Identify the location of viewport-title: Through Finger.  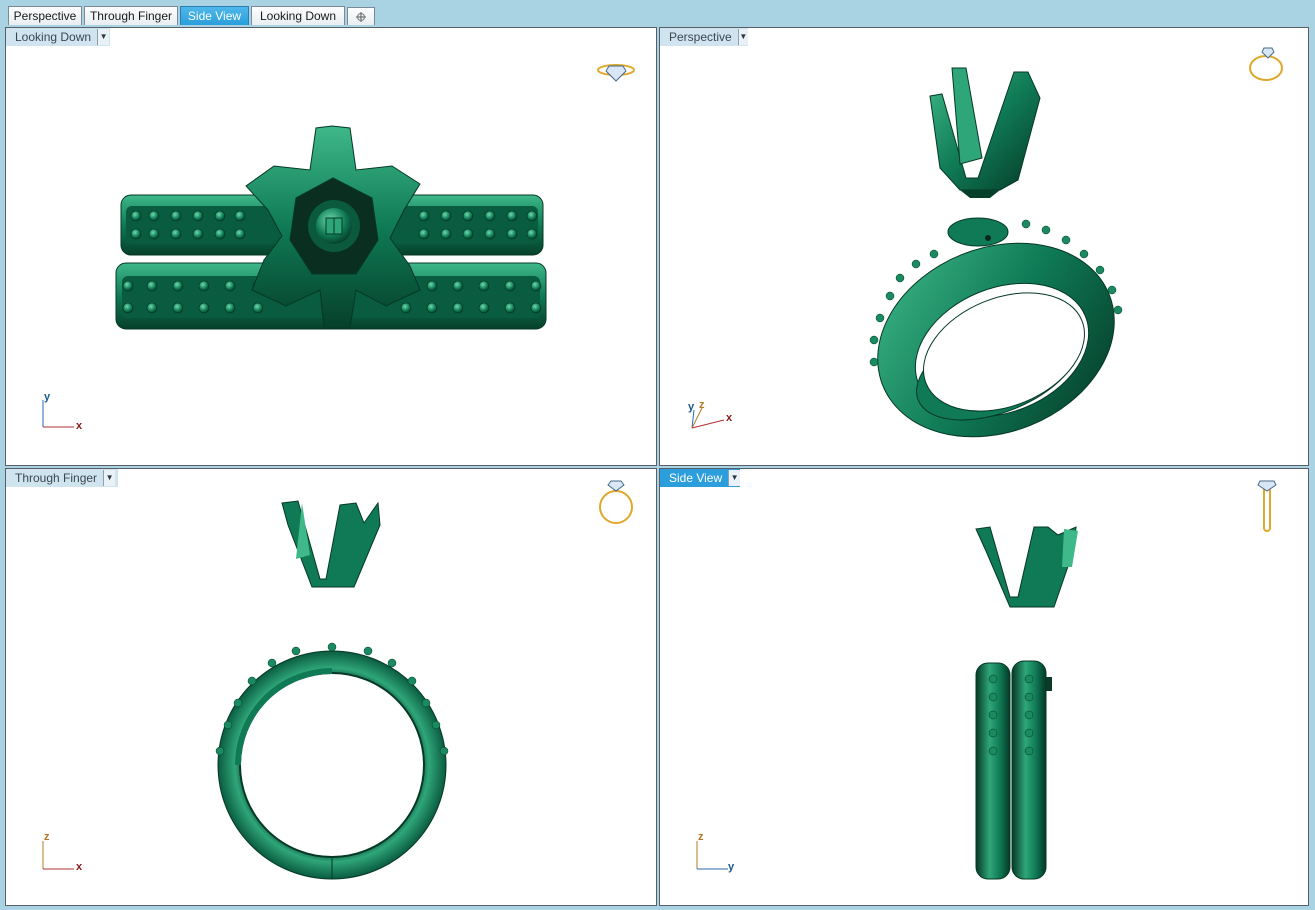
(56, 478).